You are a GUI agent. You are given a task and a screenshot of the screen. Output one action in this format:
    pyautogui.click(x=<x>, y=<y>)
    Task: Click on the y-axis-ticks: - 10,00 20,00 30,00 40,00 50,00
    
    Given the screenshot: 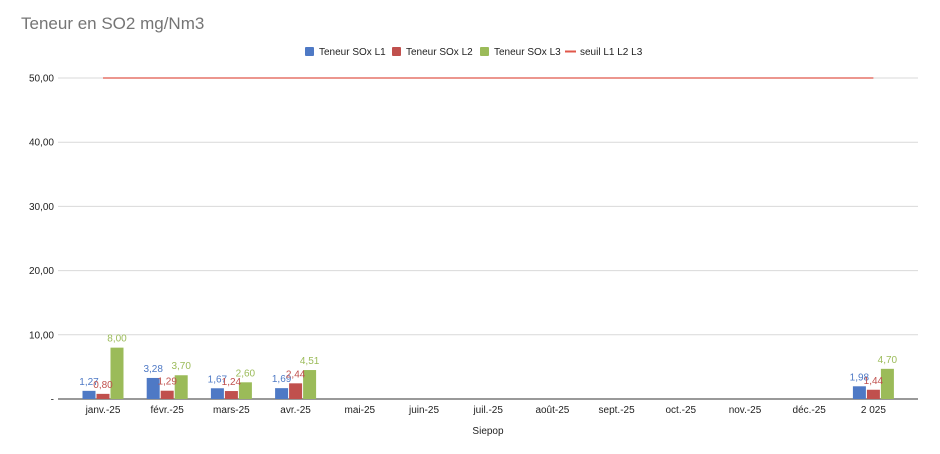 What is the action you would take?
    pyautogui.click(x=41, y=240)
    